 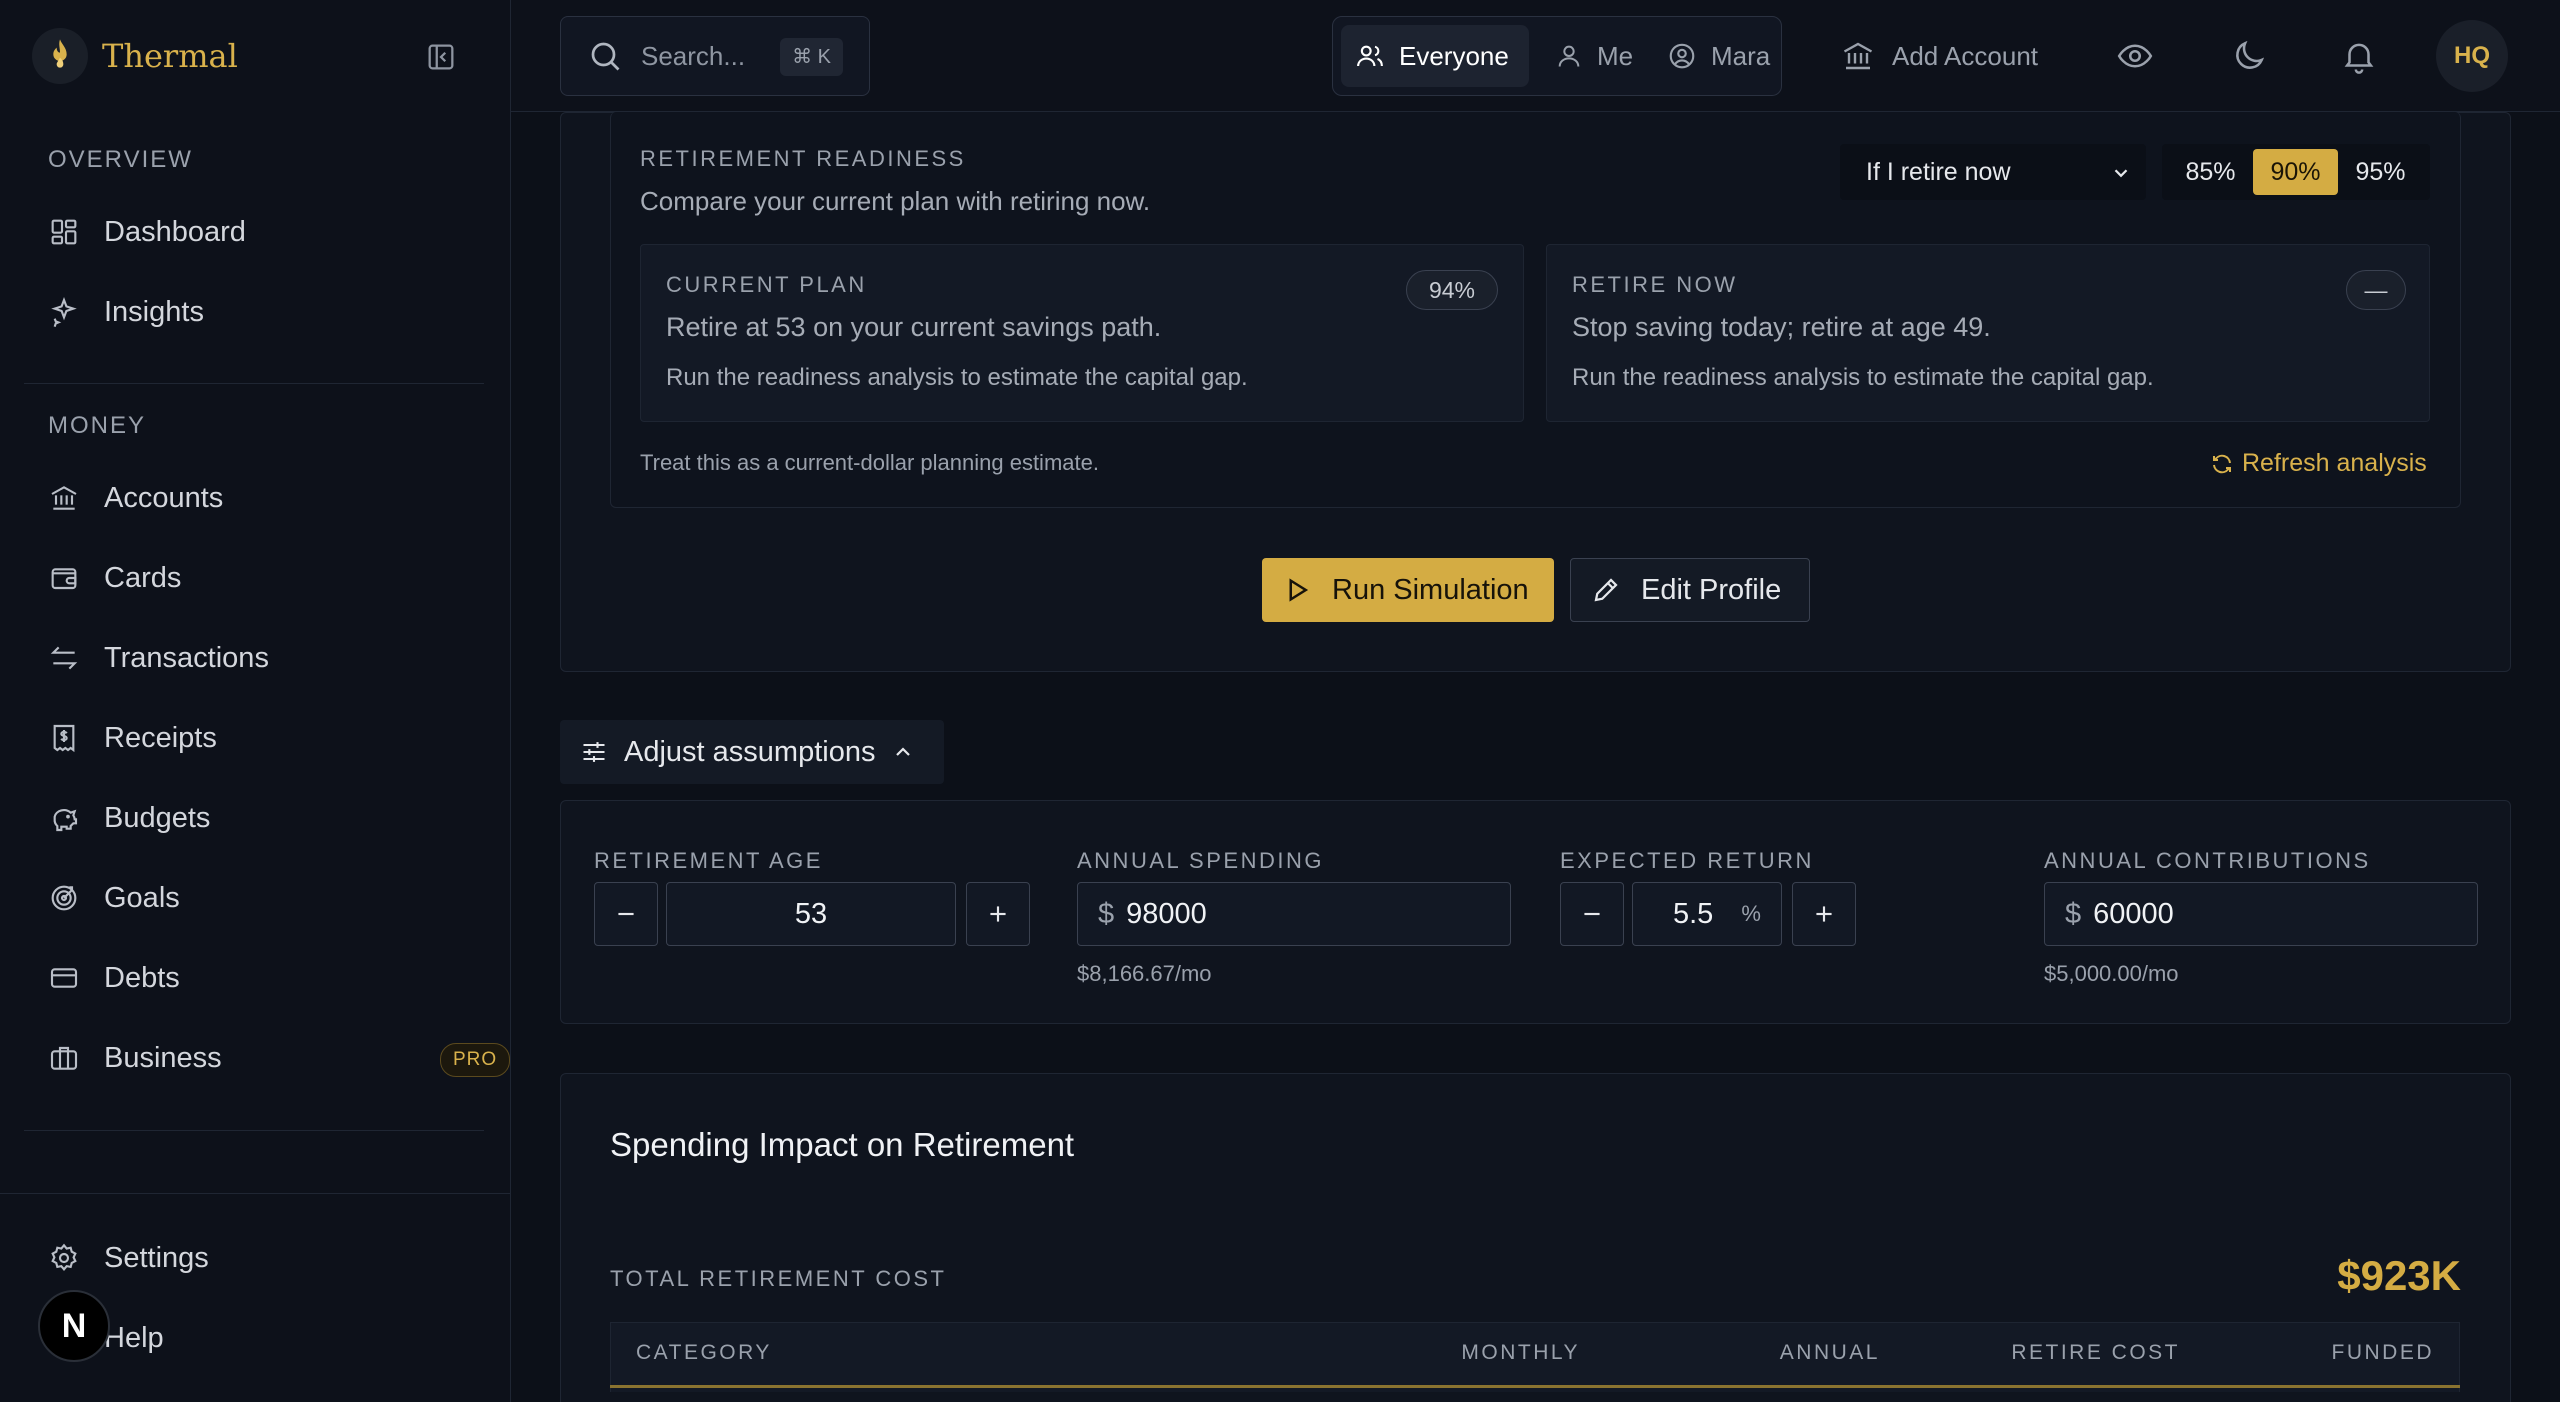 I want to click on nav-section-money: MONEY, so click(x=97, y=425).